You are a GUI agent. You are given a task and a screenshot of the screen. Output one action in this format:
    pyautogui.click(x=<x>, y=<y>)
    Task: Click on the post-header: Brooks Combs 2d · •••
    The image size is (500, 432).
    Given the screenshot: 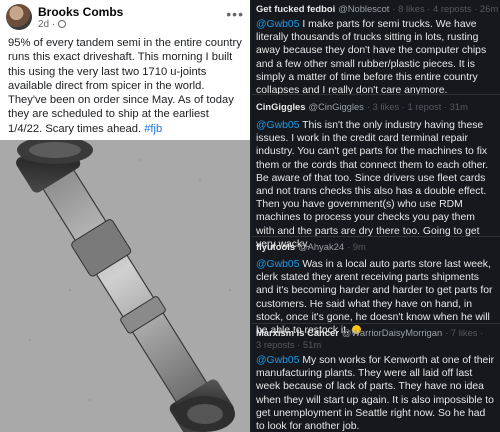 What is the action you would take?
    pyautogui.click(x=126, y=18)
    